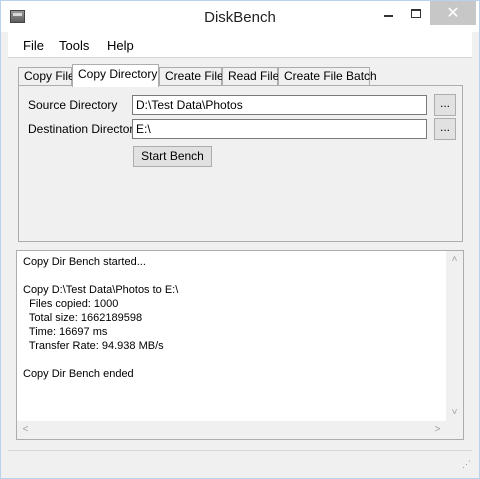 This screenshot has width=480, height=479. Describe the element at coordinates (71, 304) in the screenshot. I see `log-line: Files copied: 1000` at that location.